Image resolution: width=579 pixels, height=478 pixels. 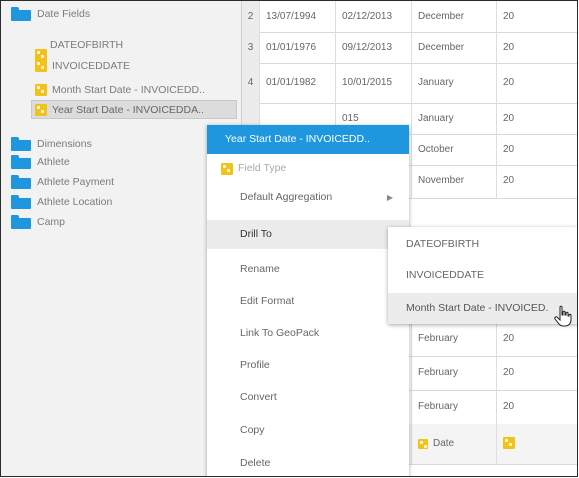 What do you see at coordinates (251, 16) in the screenshot?
I see `row-number: 2` at bounding box center [251, 16].